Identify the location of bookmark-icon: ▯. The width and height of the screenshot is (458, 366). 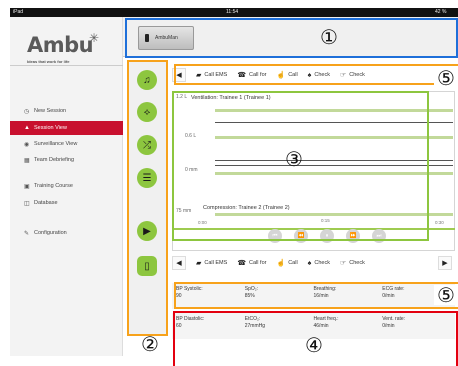
(147, 266).